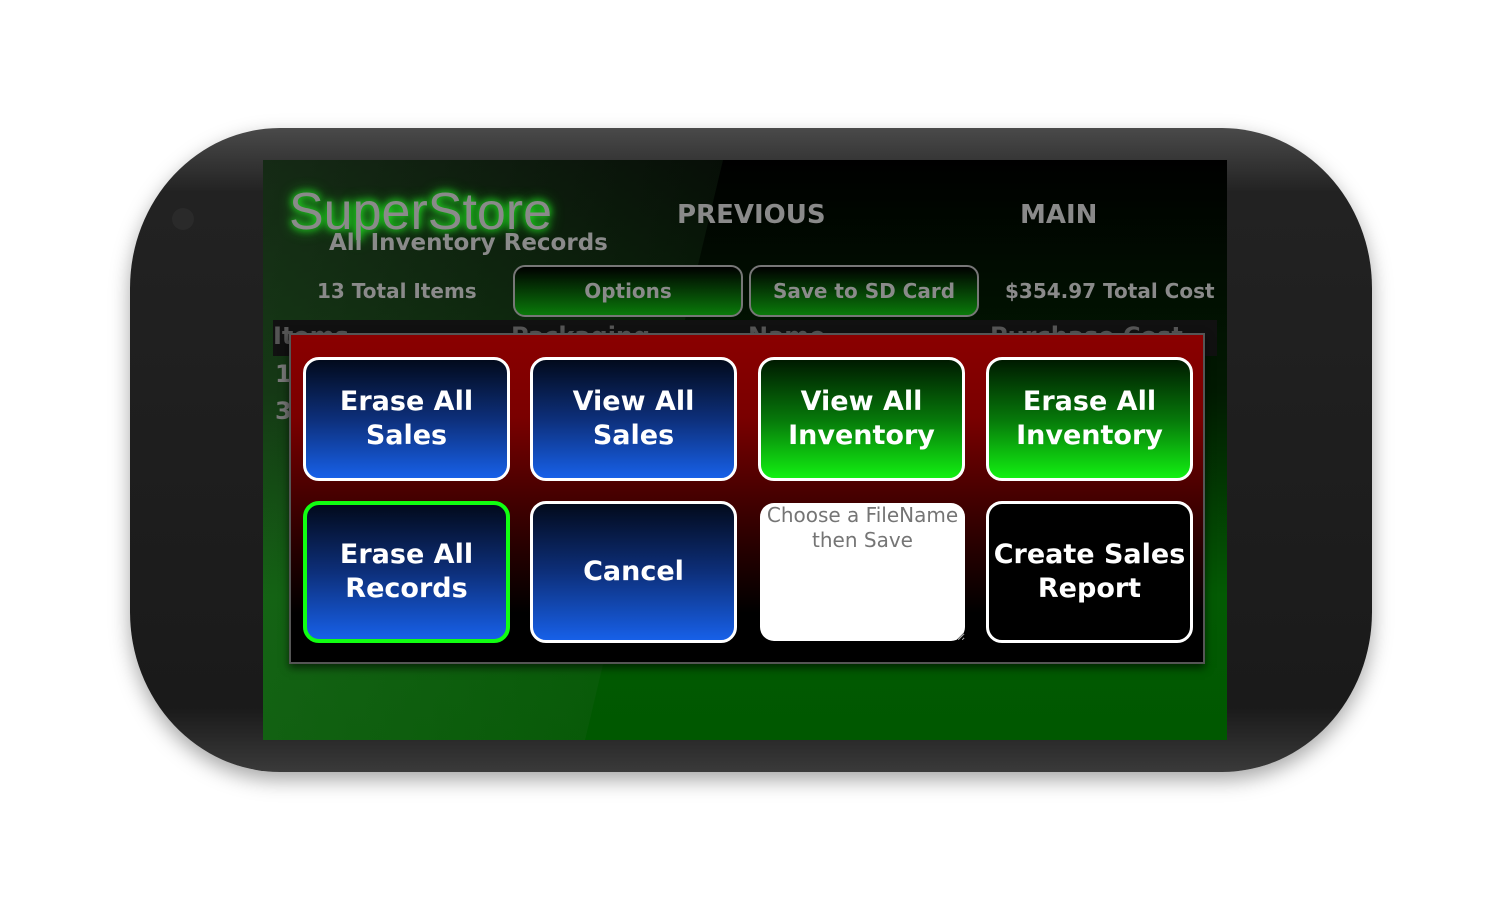 This screenshot has width=1502, height=900. Describe the element at coordinates (633, 572) in the screenshot. I see `cancel-button: Cancel` at that location.